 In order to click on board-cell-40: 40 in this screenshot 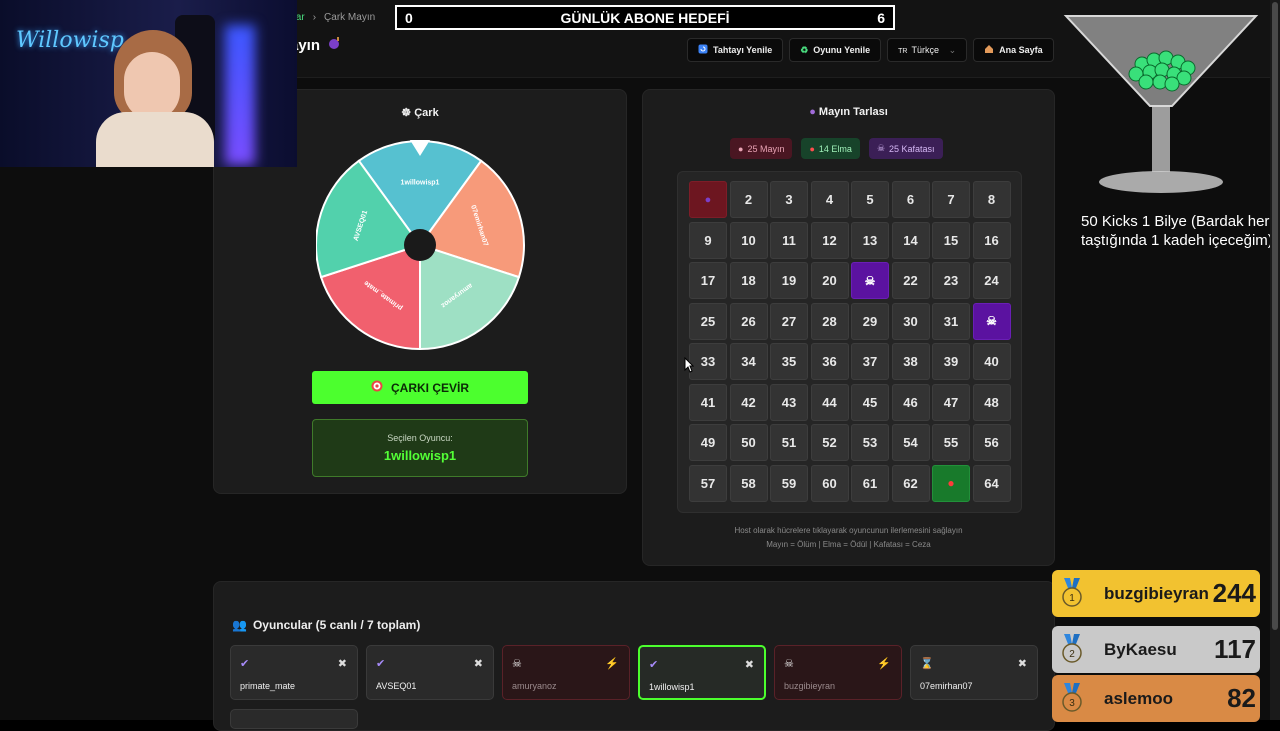, I will do `click(991, 361)`.